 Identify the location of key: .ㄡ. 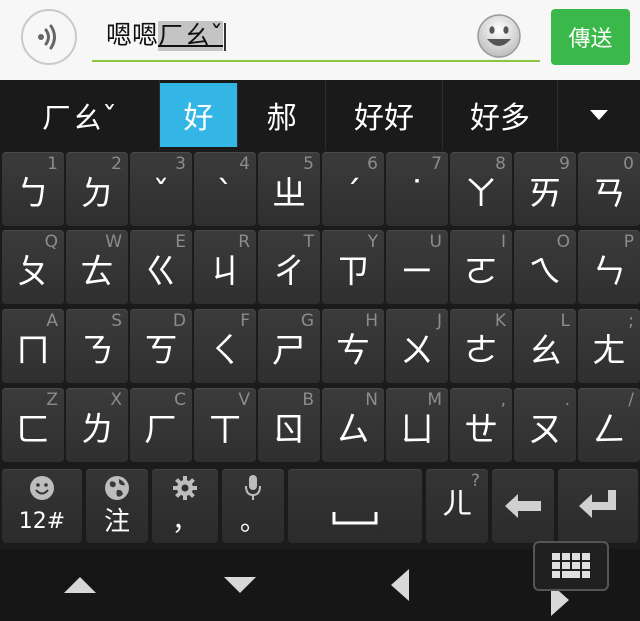
(545, 425).